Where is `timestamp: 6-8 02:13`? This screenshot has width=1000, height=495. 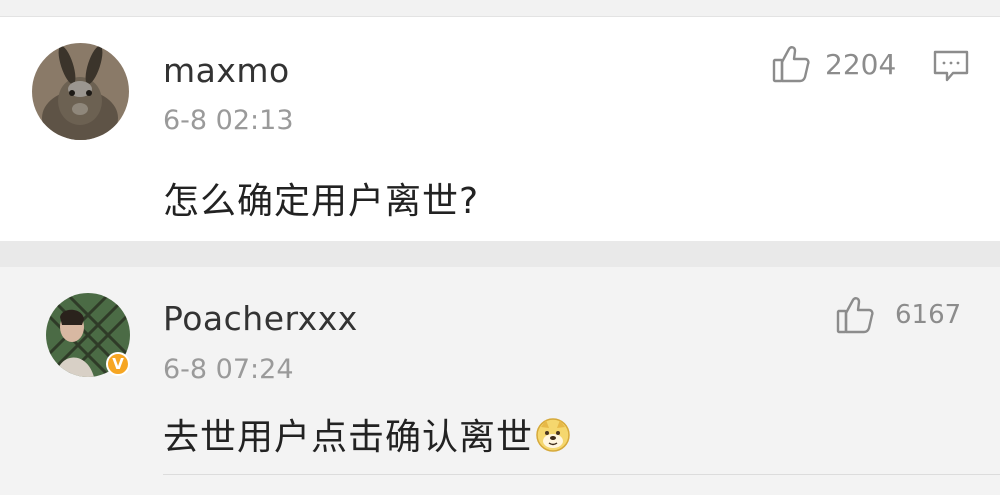 timestamp: 6-8 02:13 is located at coordinates (228, 120).